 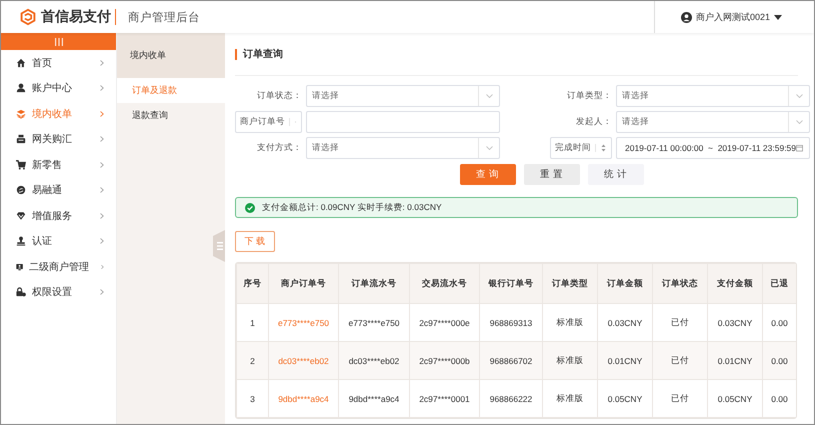 What do you see at coordinates (28, 17) in the screenshot?
I see `logo-icon` at bounding box center [28, 17].